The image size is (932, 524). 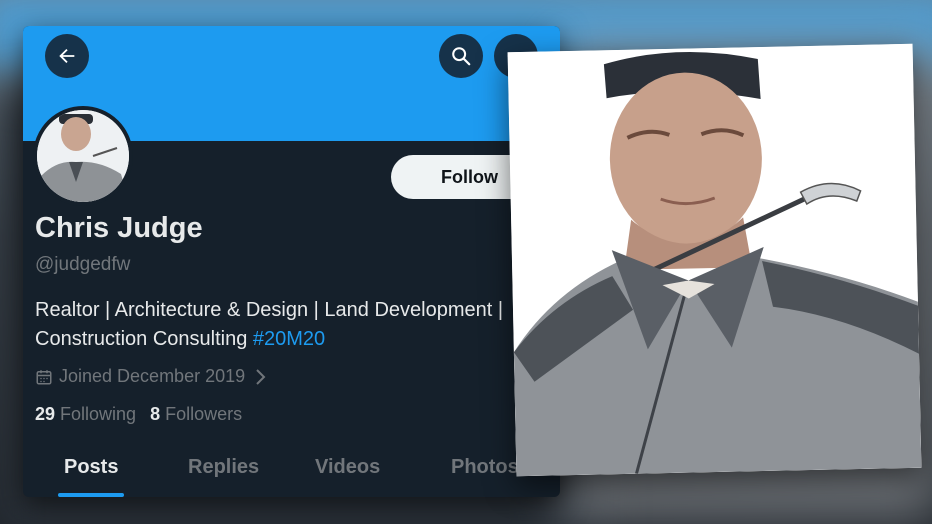 What do you see at coordinates (91, 495) in the screenshot?
I see `active-tab-indicator` at bounding box center [91, 495].